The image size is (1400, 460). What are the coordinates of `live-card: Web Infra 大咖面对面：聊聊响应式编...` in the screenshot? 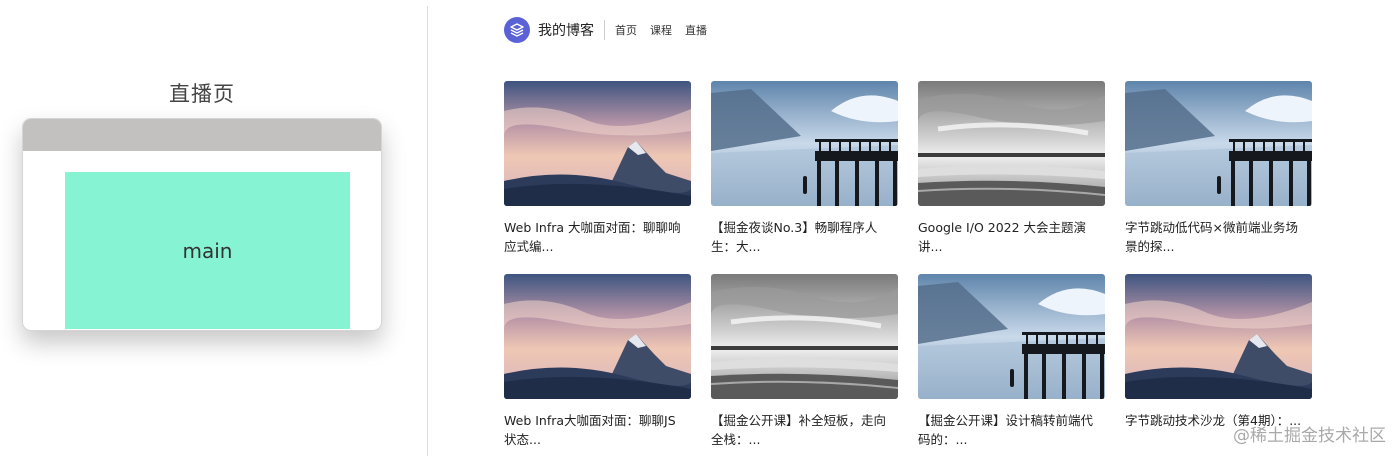 It's located at (597, 168).